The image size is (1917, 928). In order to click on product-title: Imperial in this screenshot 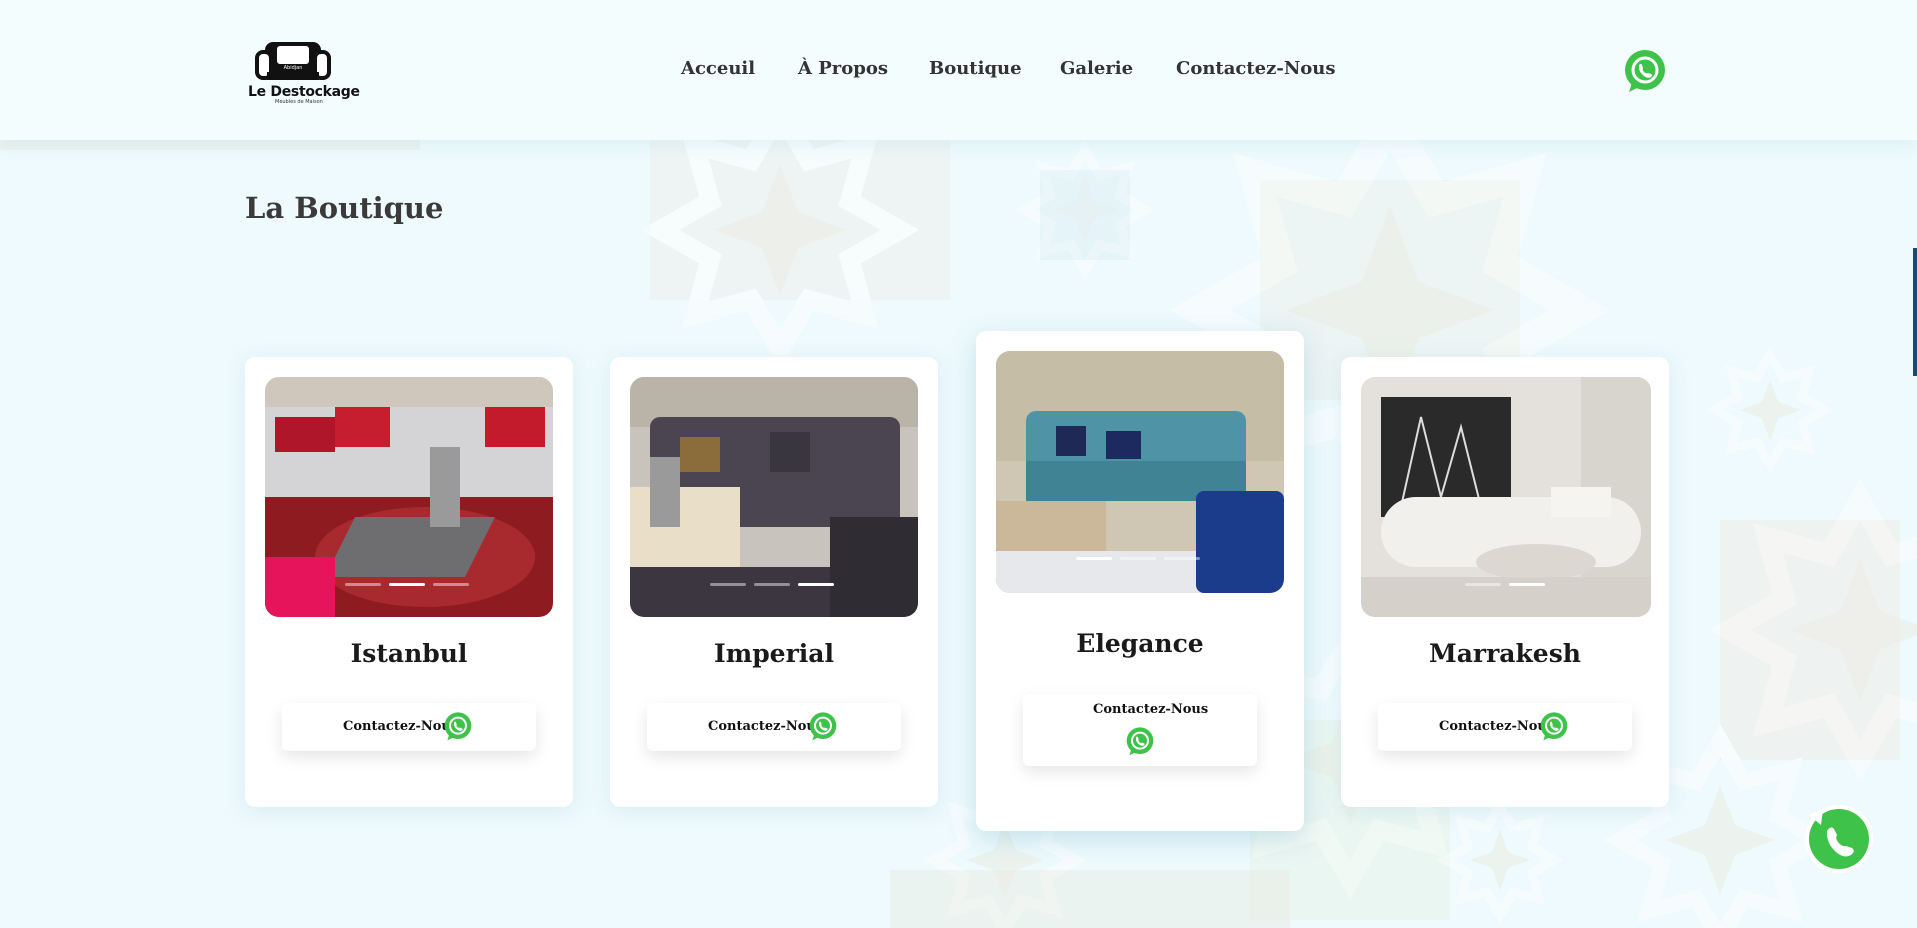, I will do `click(774, 653)`.